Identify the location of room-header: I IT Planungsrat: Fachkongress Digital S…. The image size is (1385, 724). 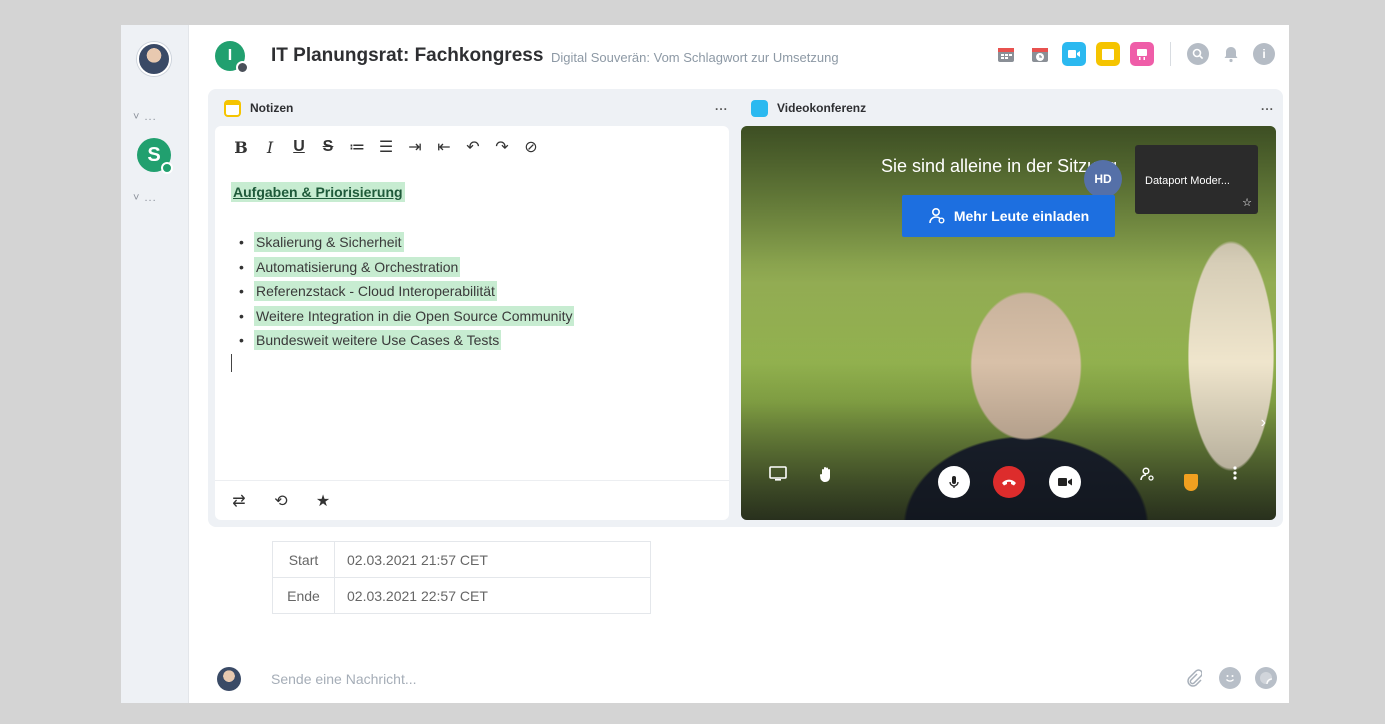
(739, 57).